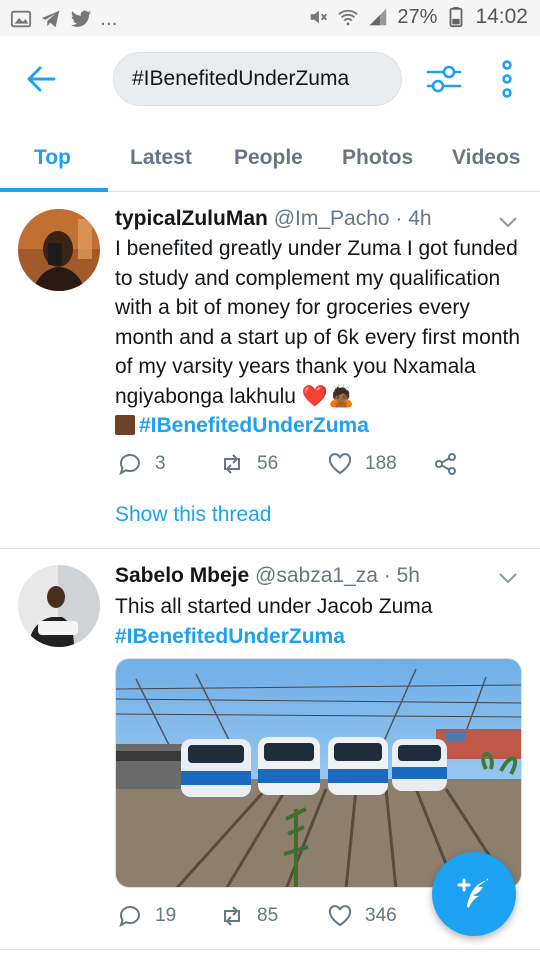 The width and height of the screenshot is (540, 960). What do you see at coordinates (501, 16) in the screenshot?
I see `clock: 14:02` at bounding box center [501, 16].